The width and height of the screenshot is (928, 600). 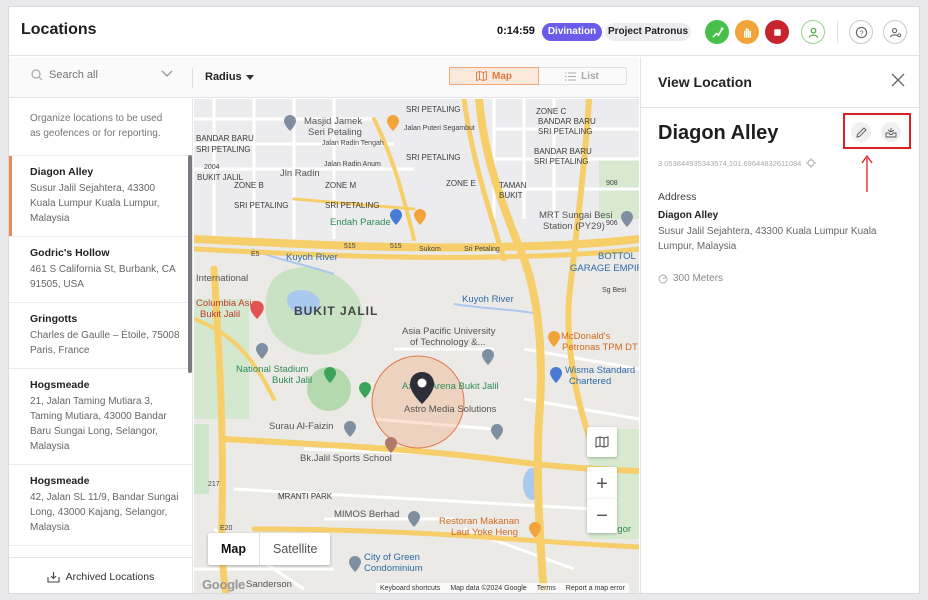 I want to click on location-name: Godric's Hollow, so click(x=70, y=253).